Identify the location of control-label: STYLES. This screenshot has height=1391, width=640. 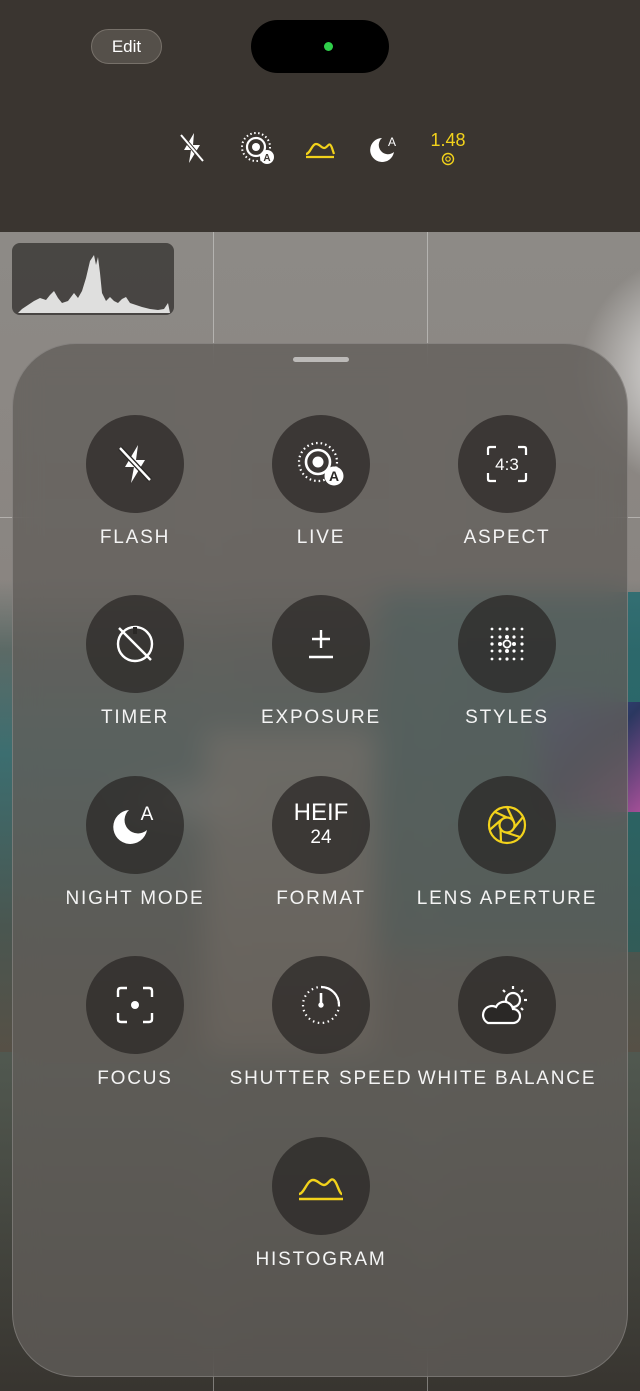
(507, 717).